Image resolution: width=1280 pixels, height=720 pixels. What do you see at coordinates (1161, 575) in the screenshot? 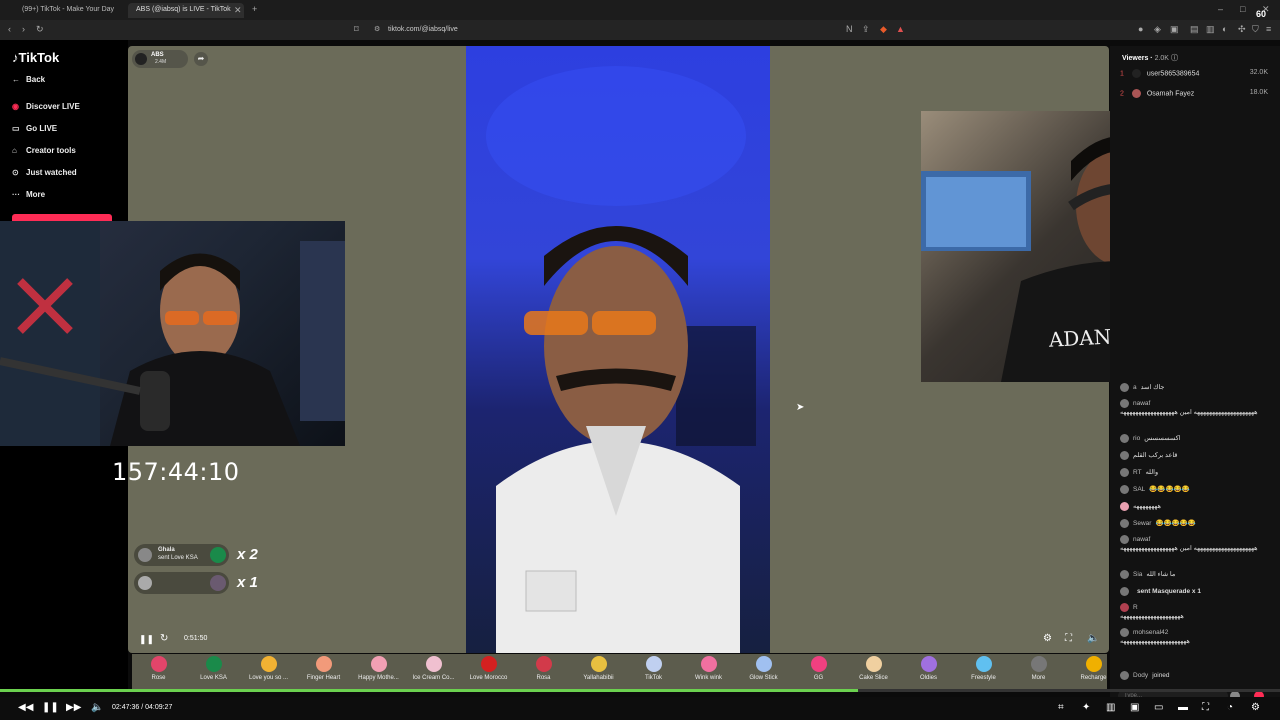
I see `chat-text: ما شاء الله` at bounding box center [1161, 575].